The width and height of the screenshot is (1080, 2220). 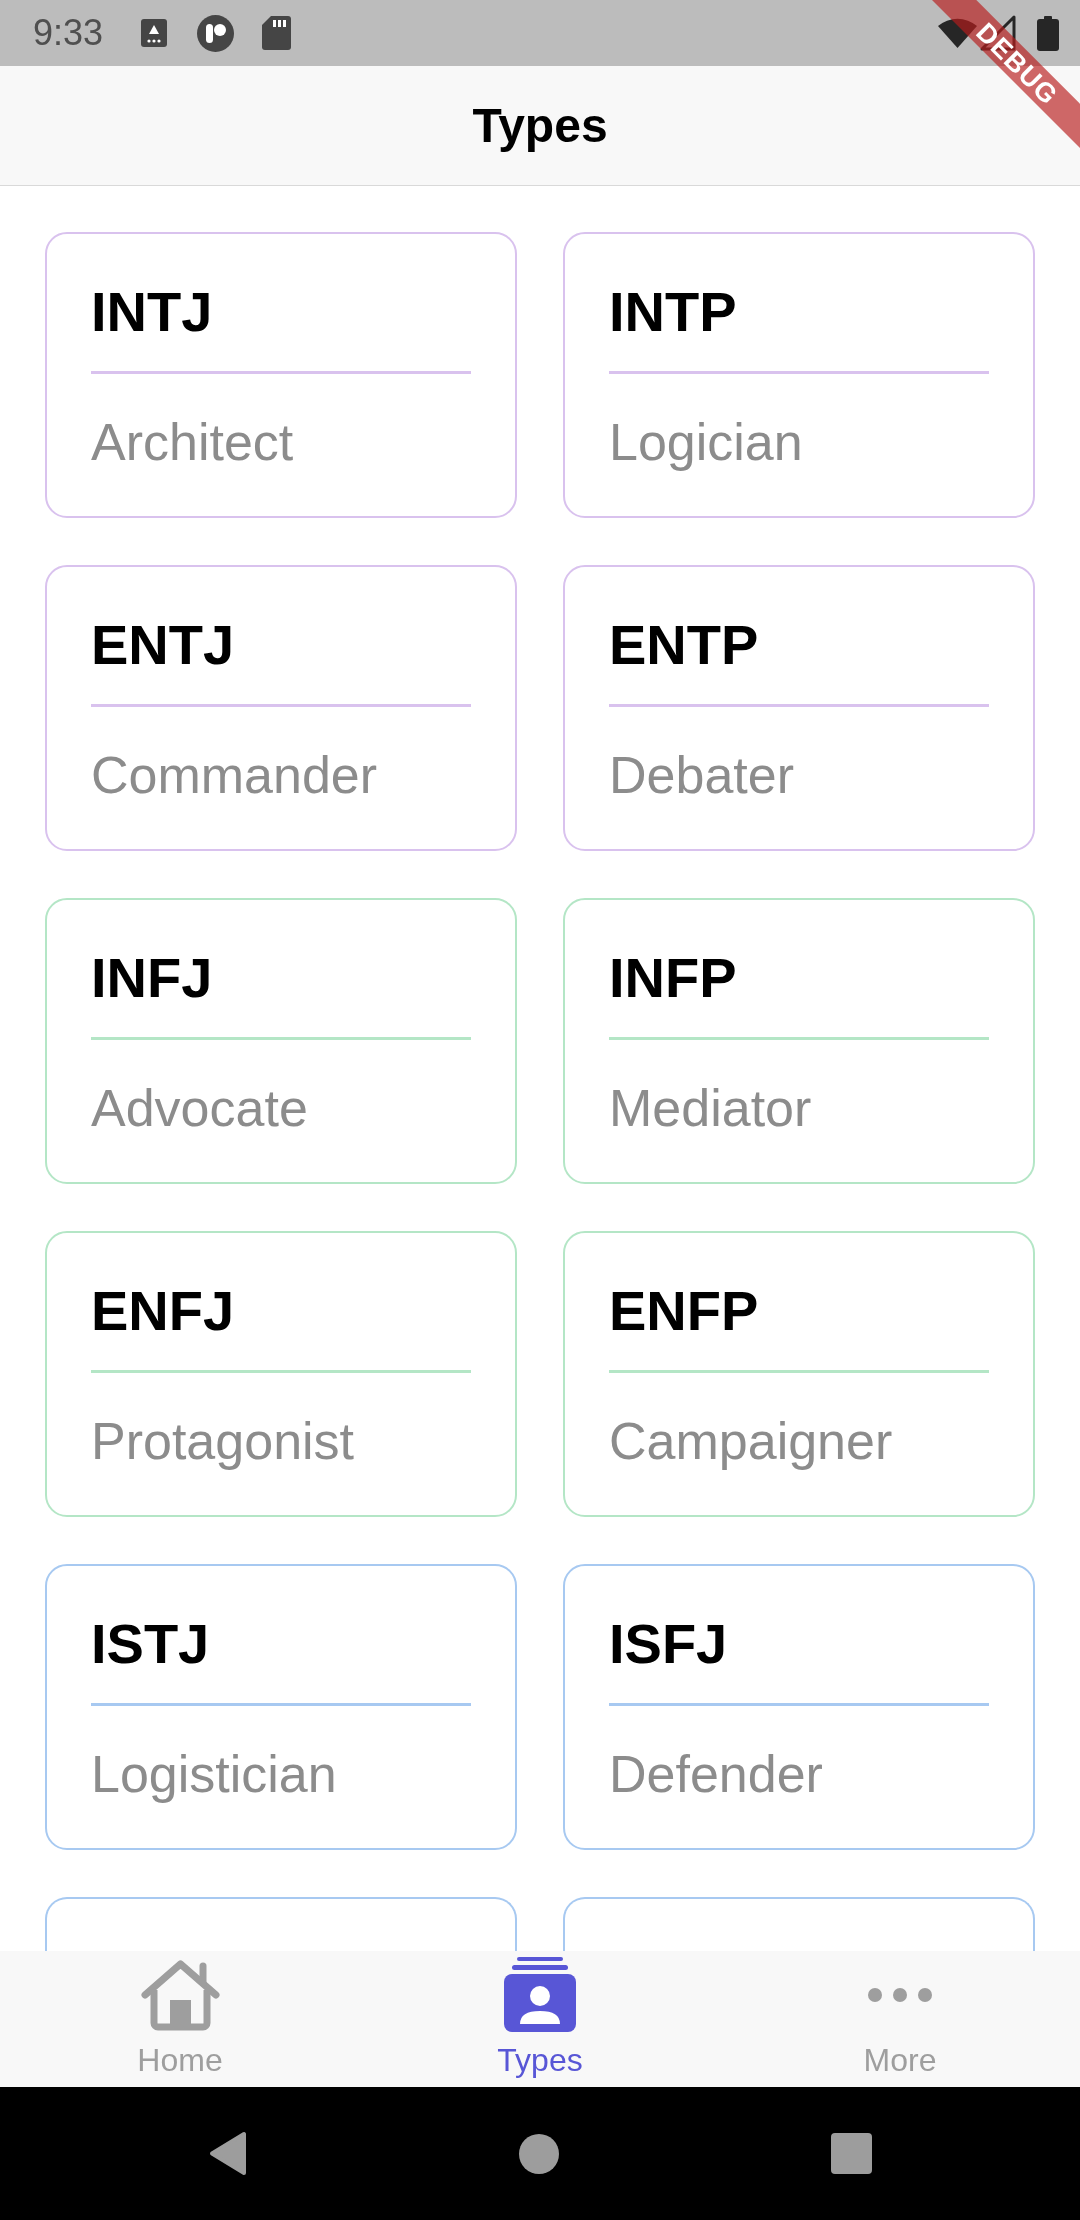 What do you see at coordinates (154, 33) in the screenshot?
I see `notification-square-icon` at bounding box center [154, 33].